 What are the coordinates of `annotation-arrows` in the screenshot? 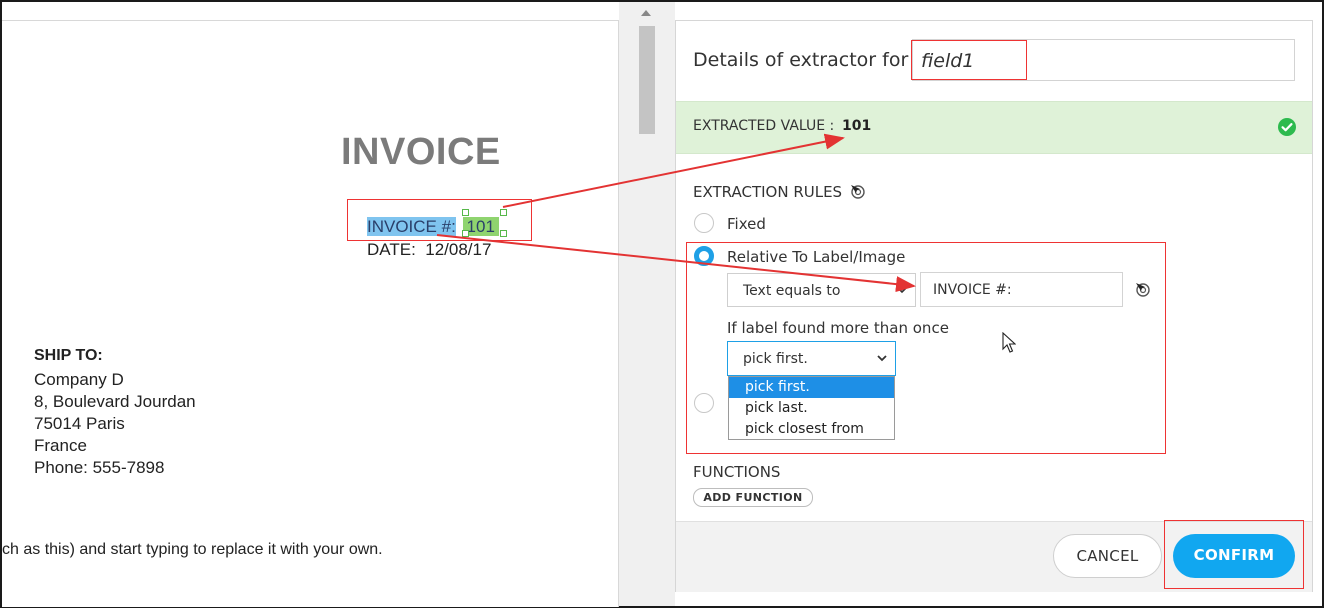 It's located at (676, 213).